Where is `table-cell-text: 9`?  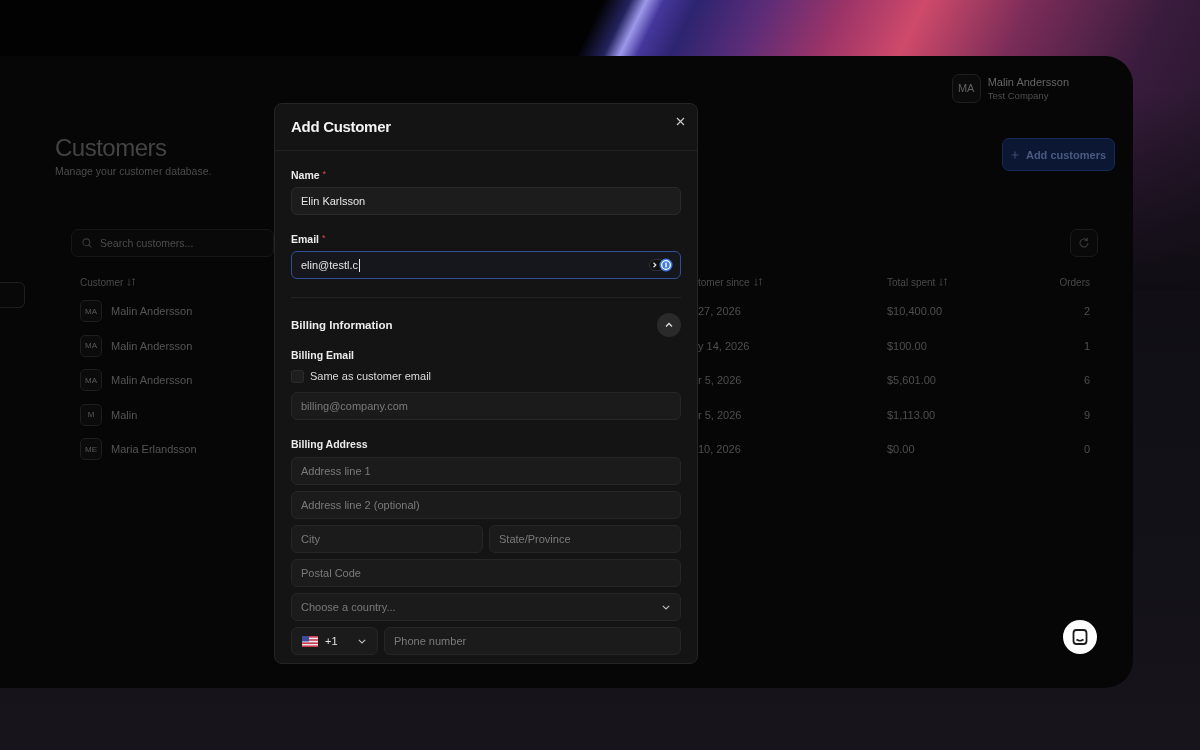
table-cell-text: 9 is located at coordinates (1086, 414).